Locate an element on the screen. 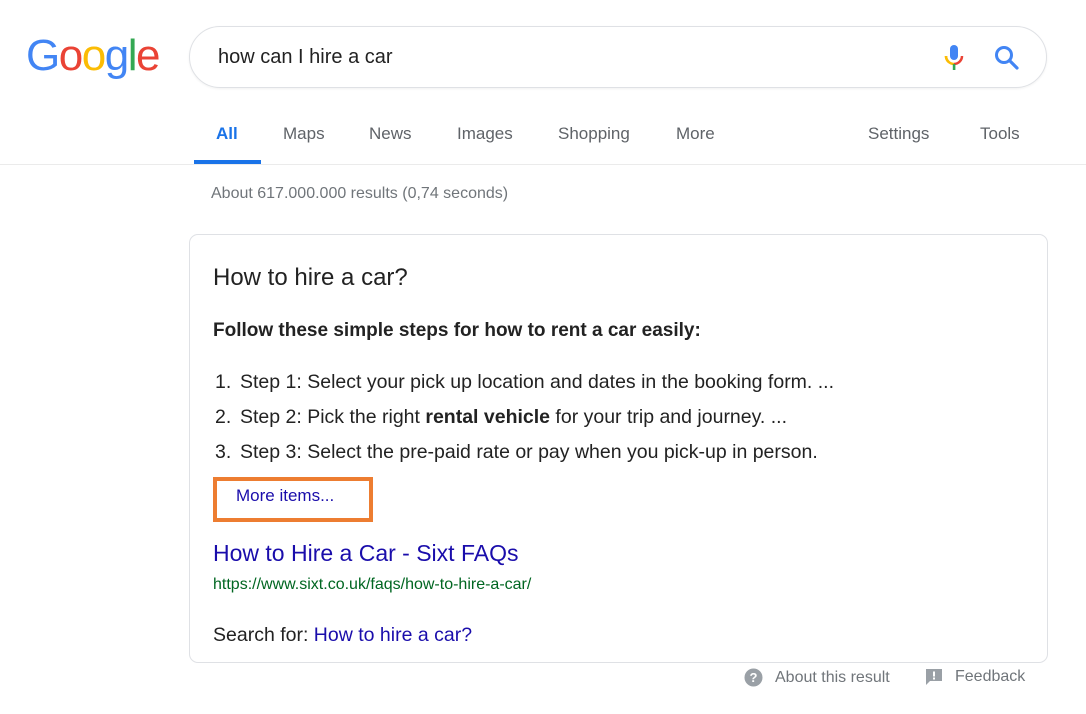 The image size is (1086, 714). feedback-icon is located at coordinates (934, 677).